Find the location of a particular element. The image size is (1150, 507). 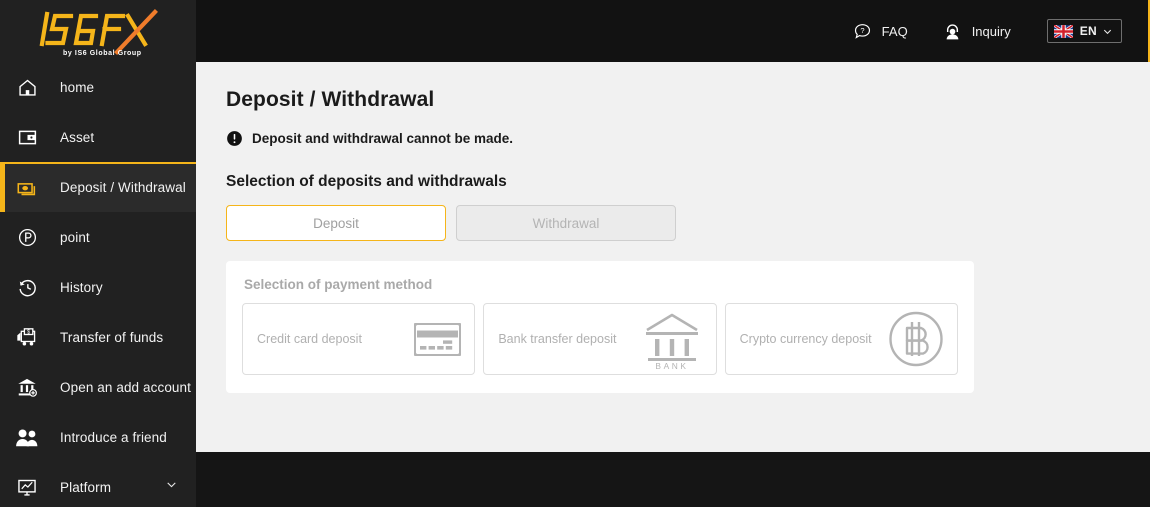

question-speech-bubble-icon: ? is located at coordinates (863, 31).